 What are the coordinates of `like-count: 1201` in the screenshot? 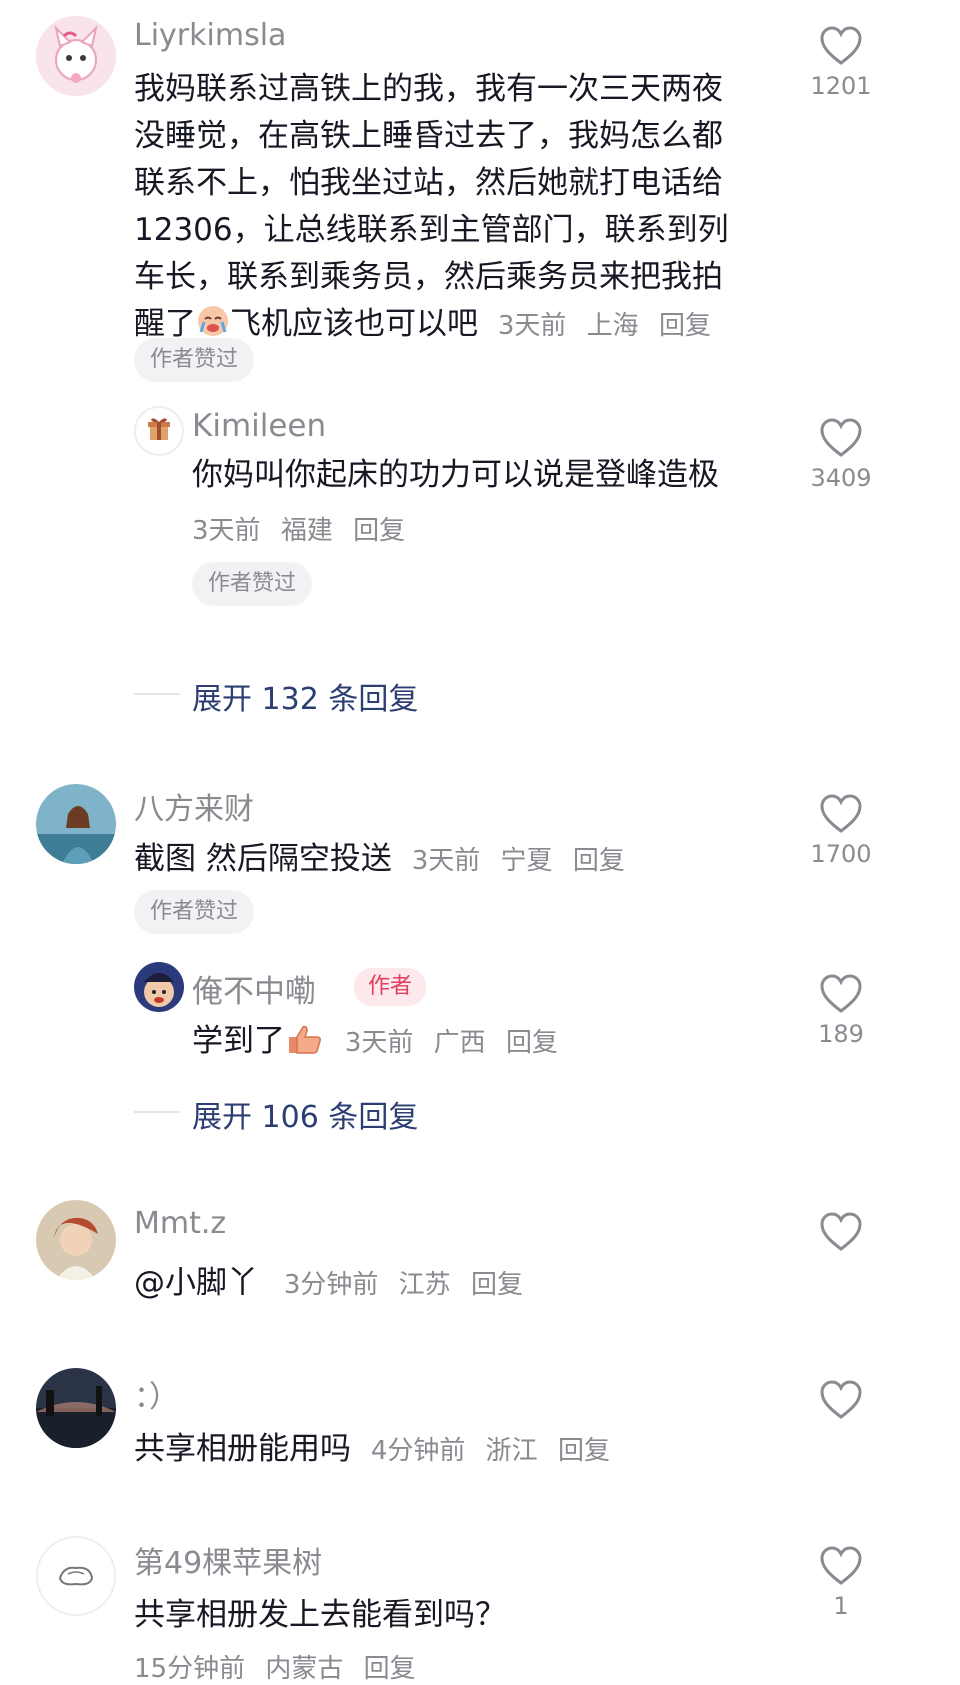 It's located at (841, 86).